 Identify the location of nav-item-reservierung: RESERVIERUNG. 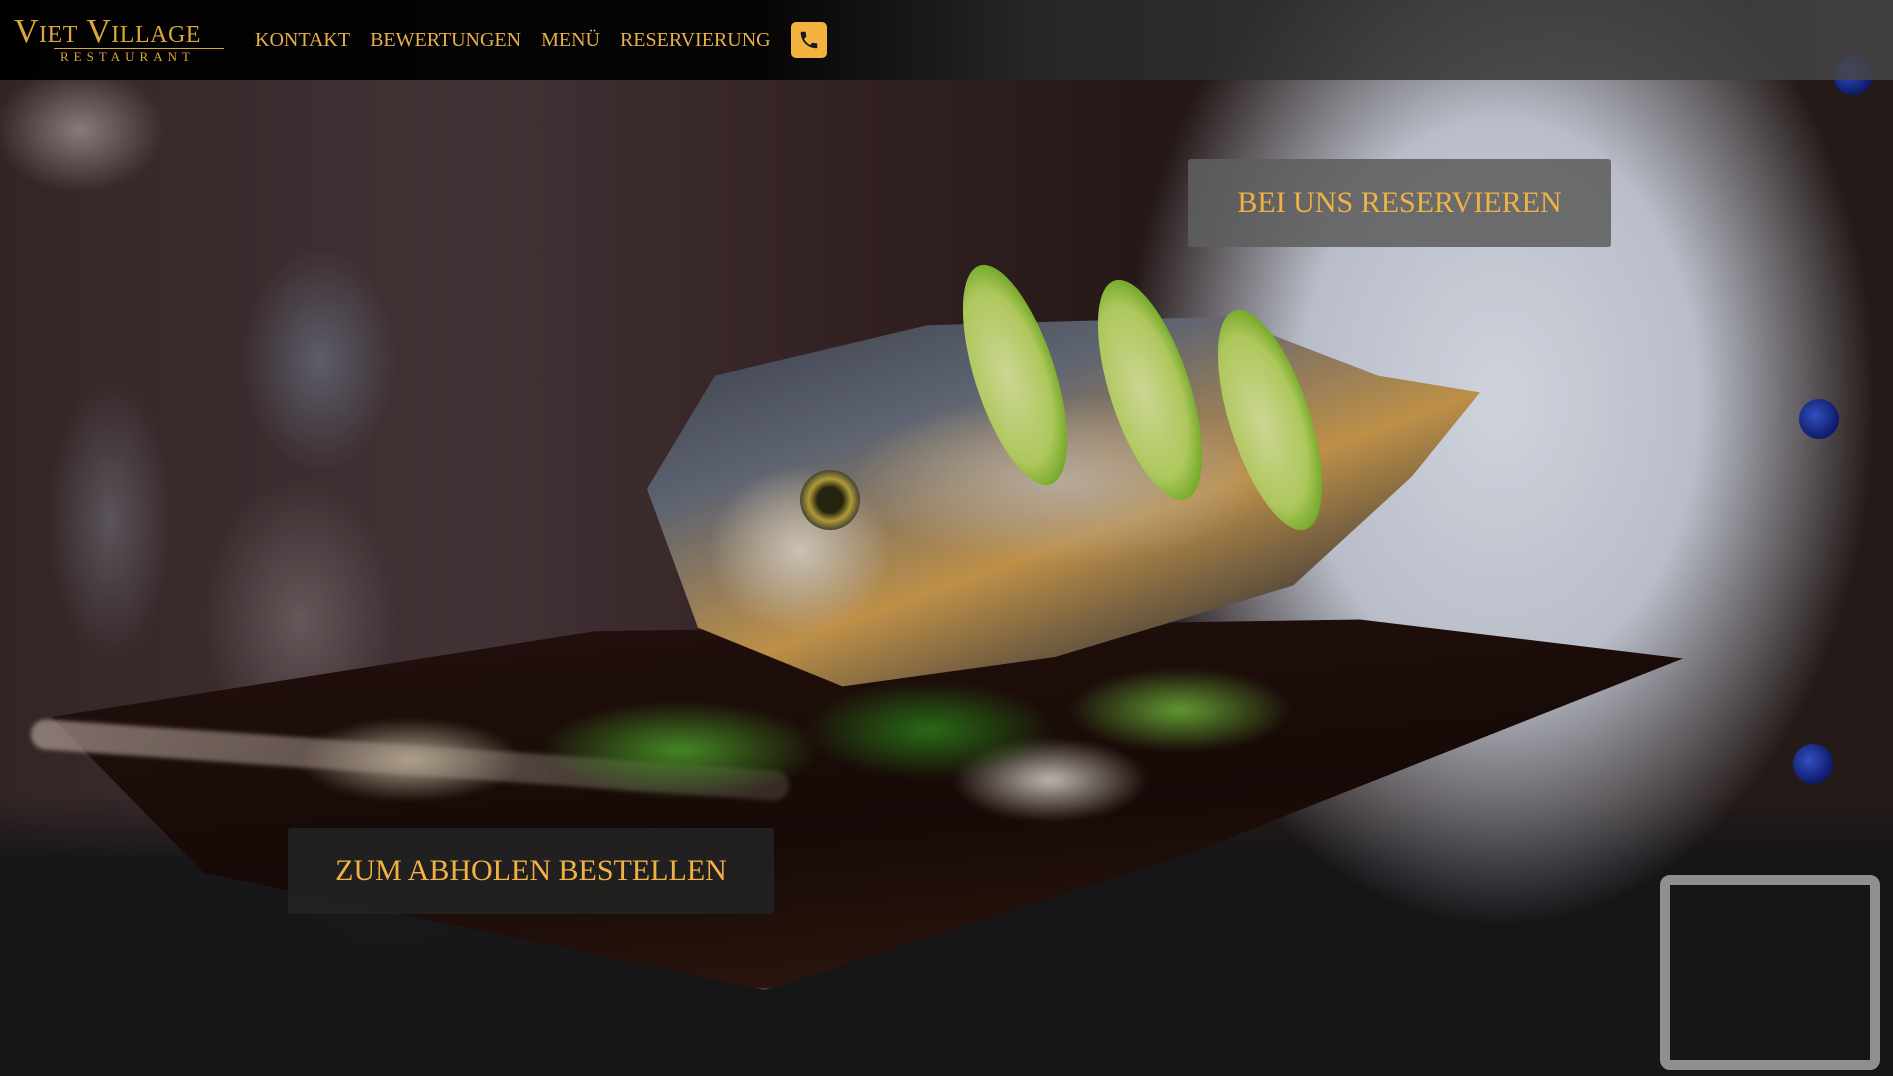
(695, 40).